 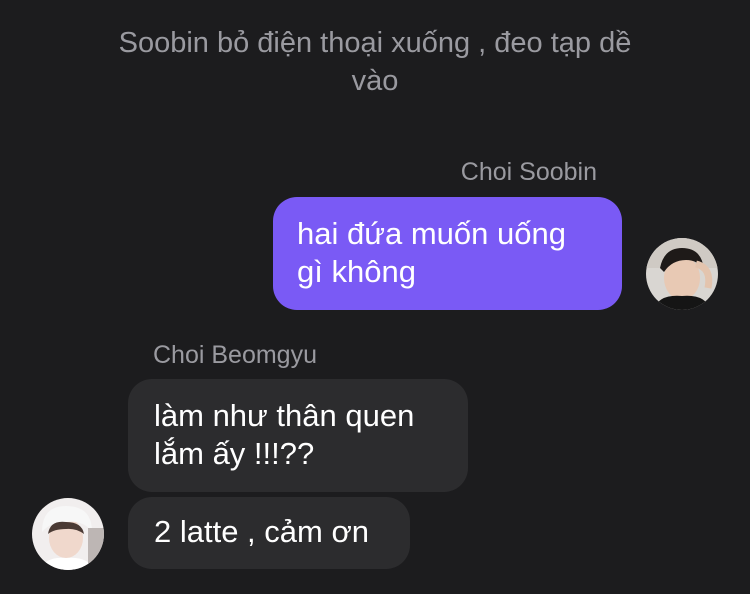 What do you see at coordinates (447, 253) in the screenshot?
I see `message-bubble-outgoing: hai đứa muốn uống gì không` at bounding box center [447, 253].